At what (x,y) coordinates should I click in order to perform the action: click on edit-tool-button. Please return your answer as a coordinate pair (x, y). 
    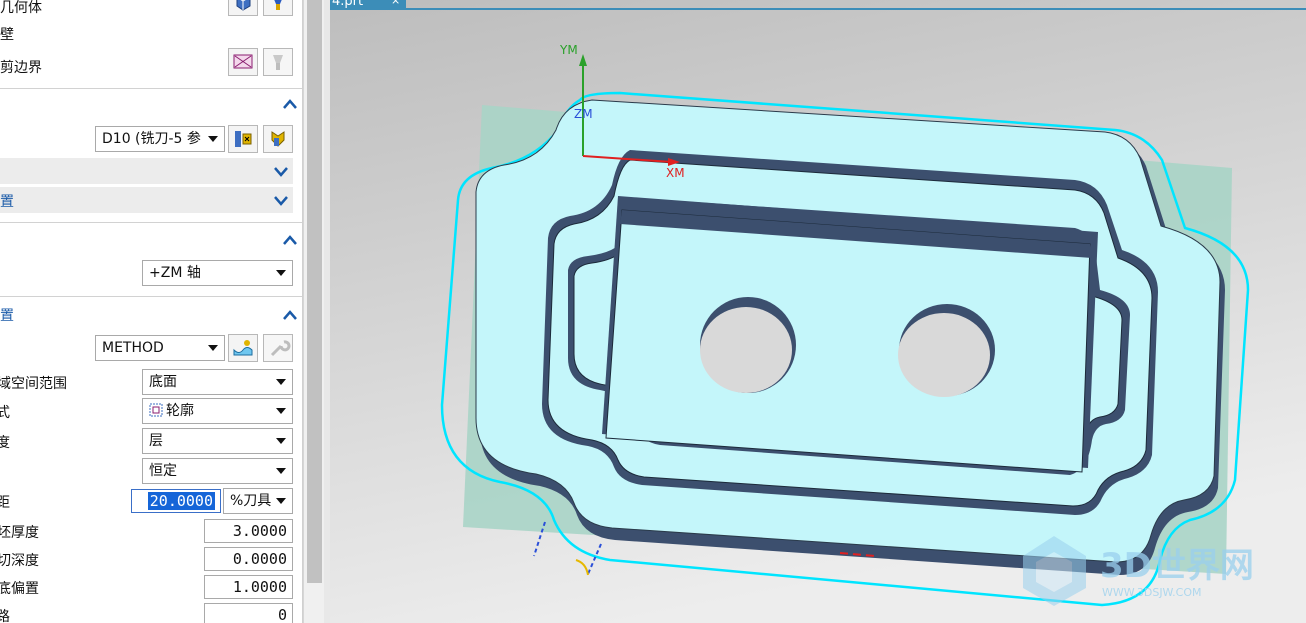
    Looking at the image, I should click on (243, 139).